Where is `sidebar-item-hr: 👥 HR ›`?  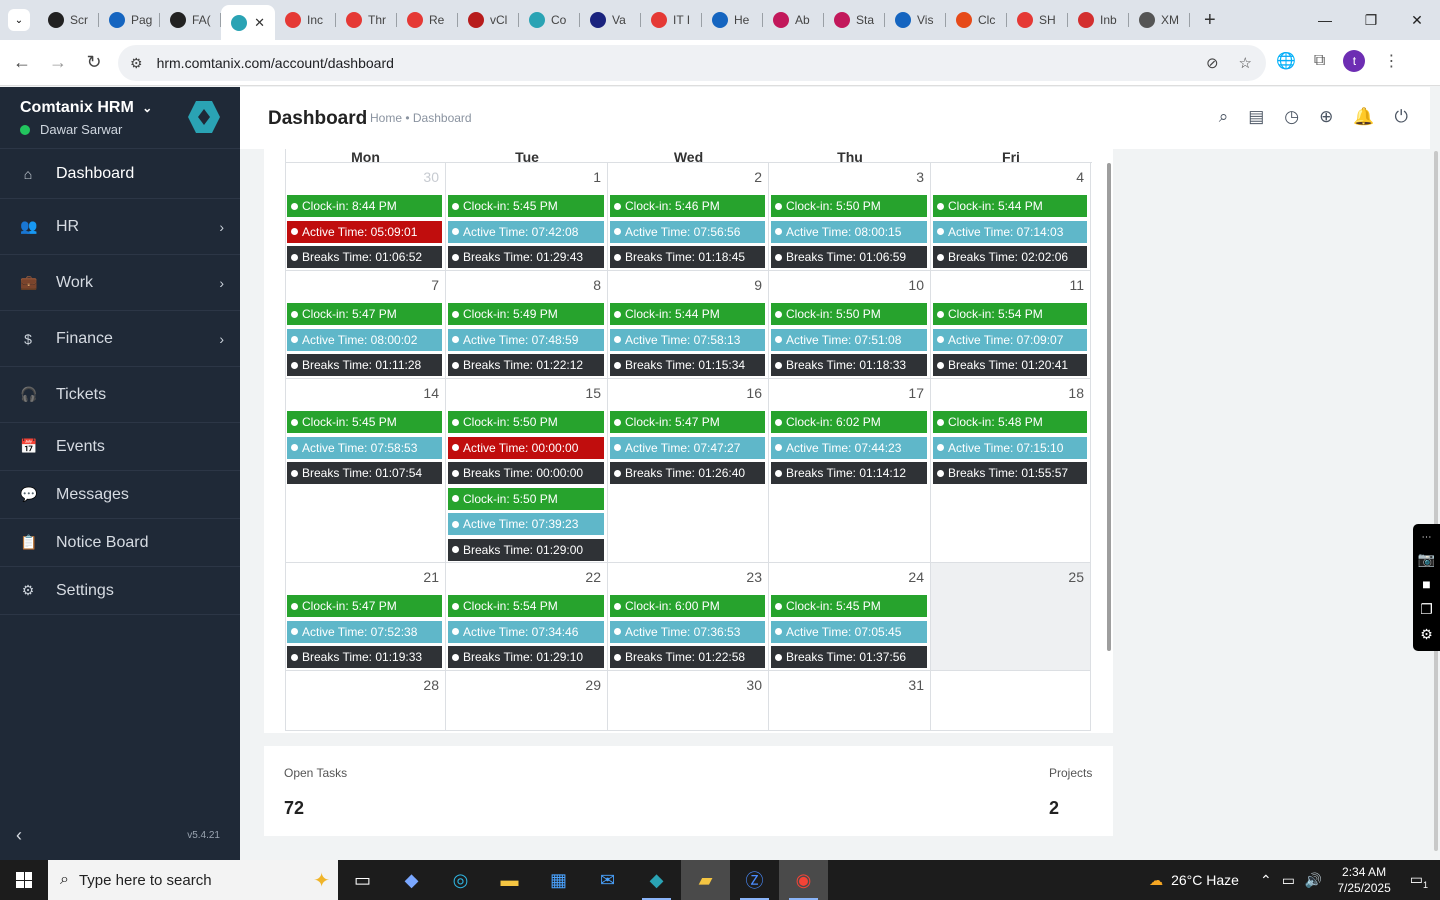 sidebar-item-hr: 👥 HR › is located at coordinates (120, 227).